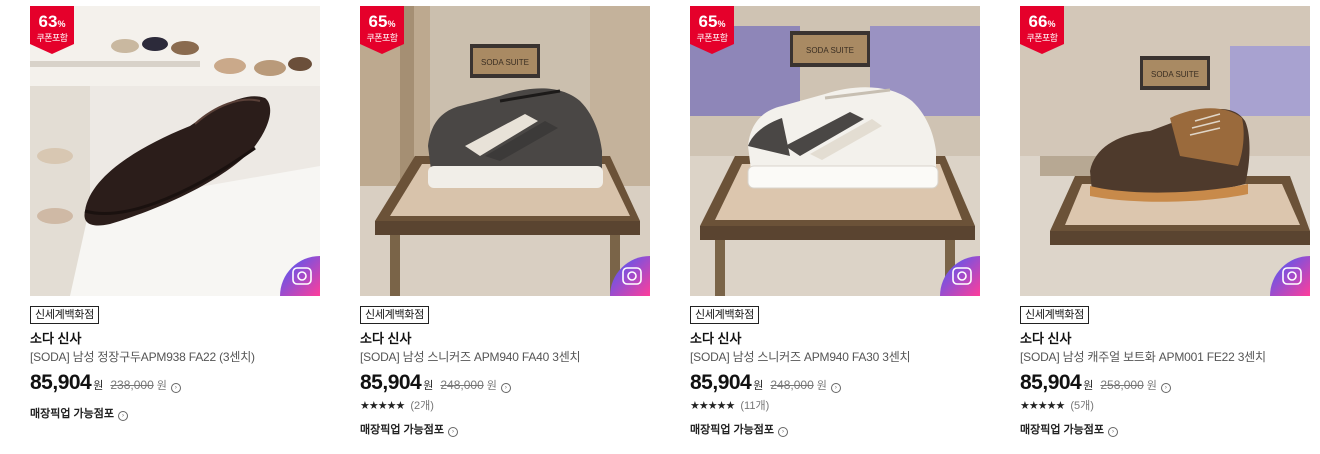 The height and width of the screenshot is (454, 1320). I want to click on discount-percent: 66%, so click(1042, 21).